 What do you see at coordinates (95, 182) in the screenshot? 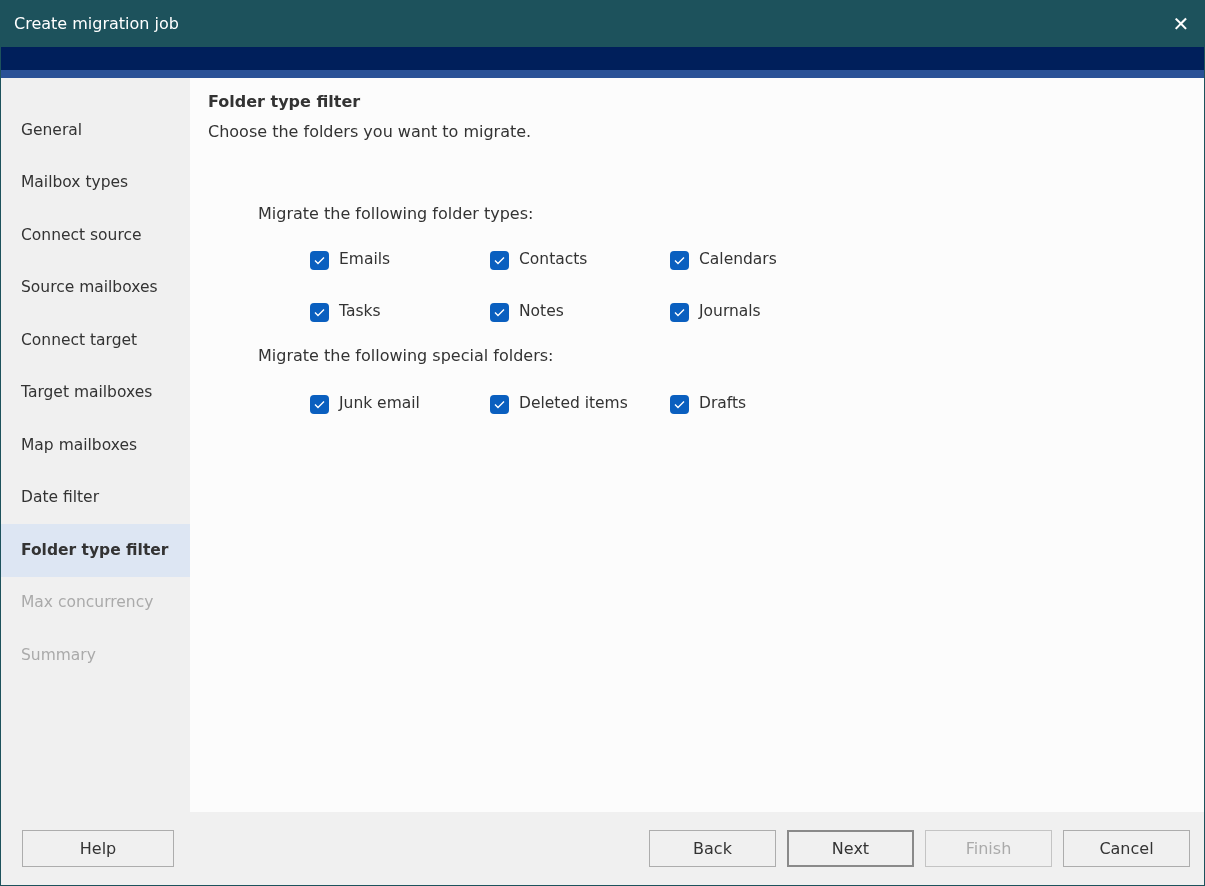
I see `sidebar-item: Mailbox types` at bounding box center [95, 182].